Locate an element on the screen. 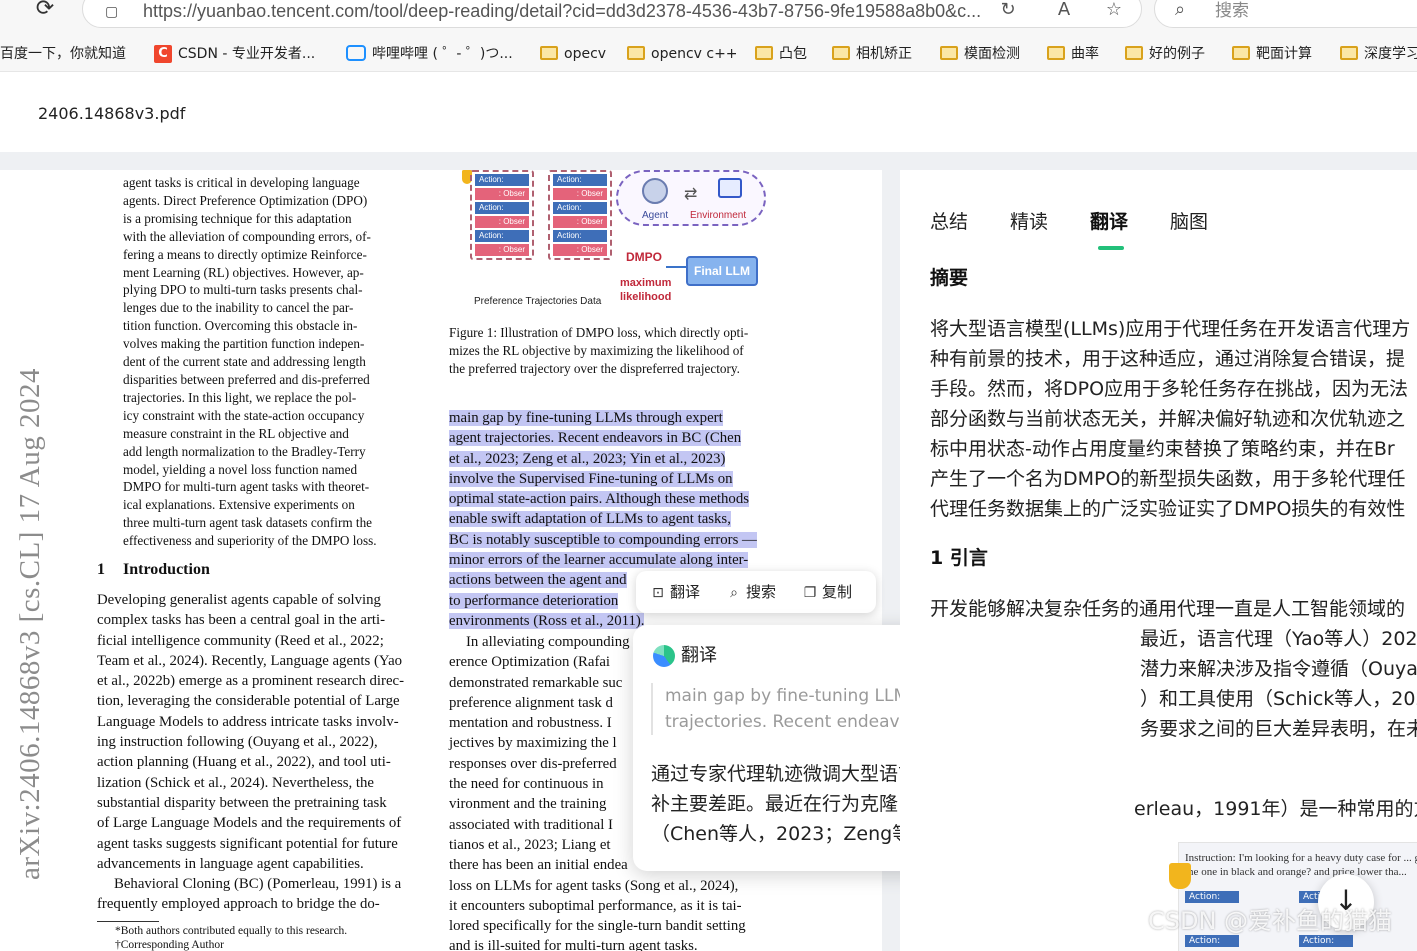 This screenshot has height=951, width=1417. bookmark-folder-mold-detect: 模面检测 is located at coordinates (980, 54).